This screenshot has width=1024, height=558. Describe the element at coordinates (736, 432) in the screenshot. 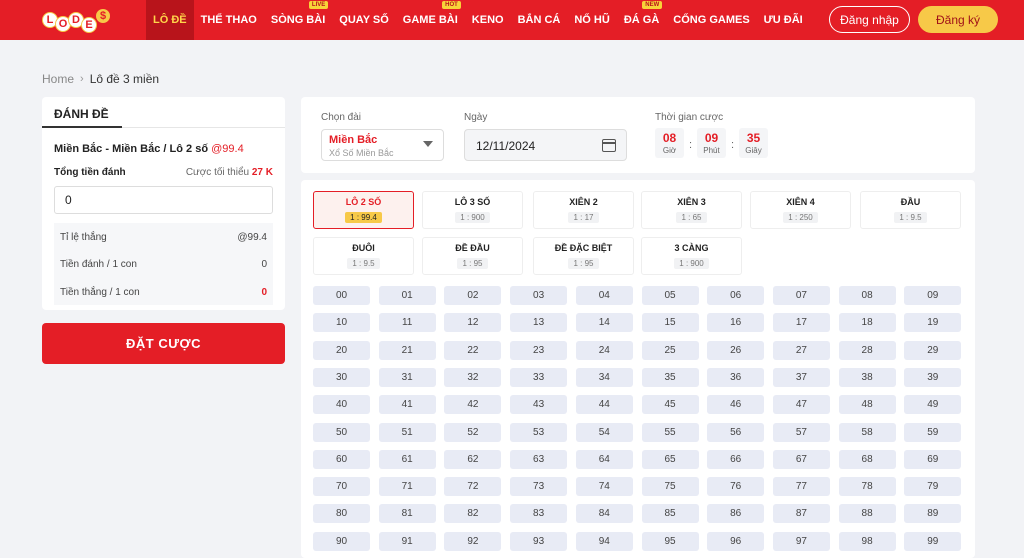

I see `number-cell: 56` at that location.